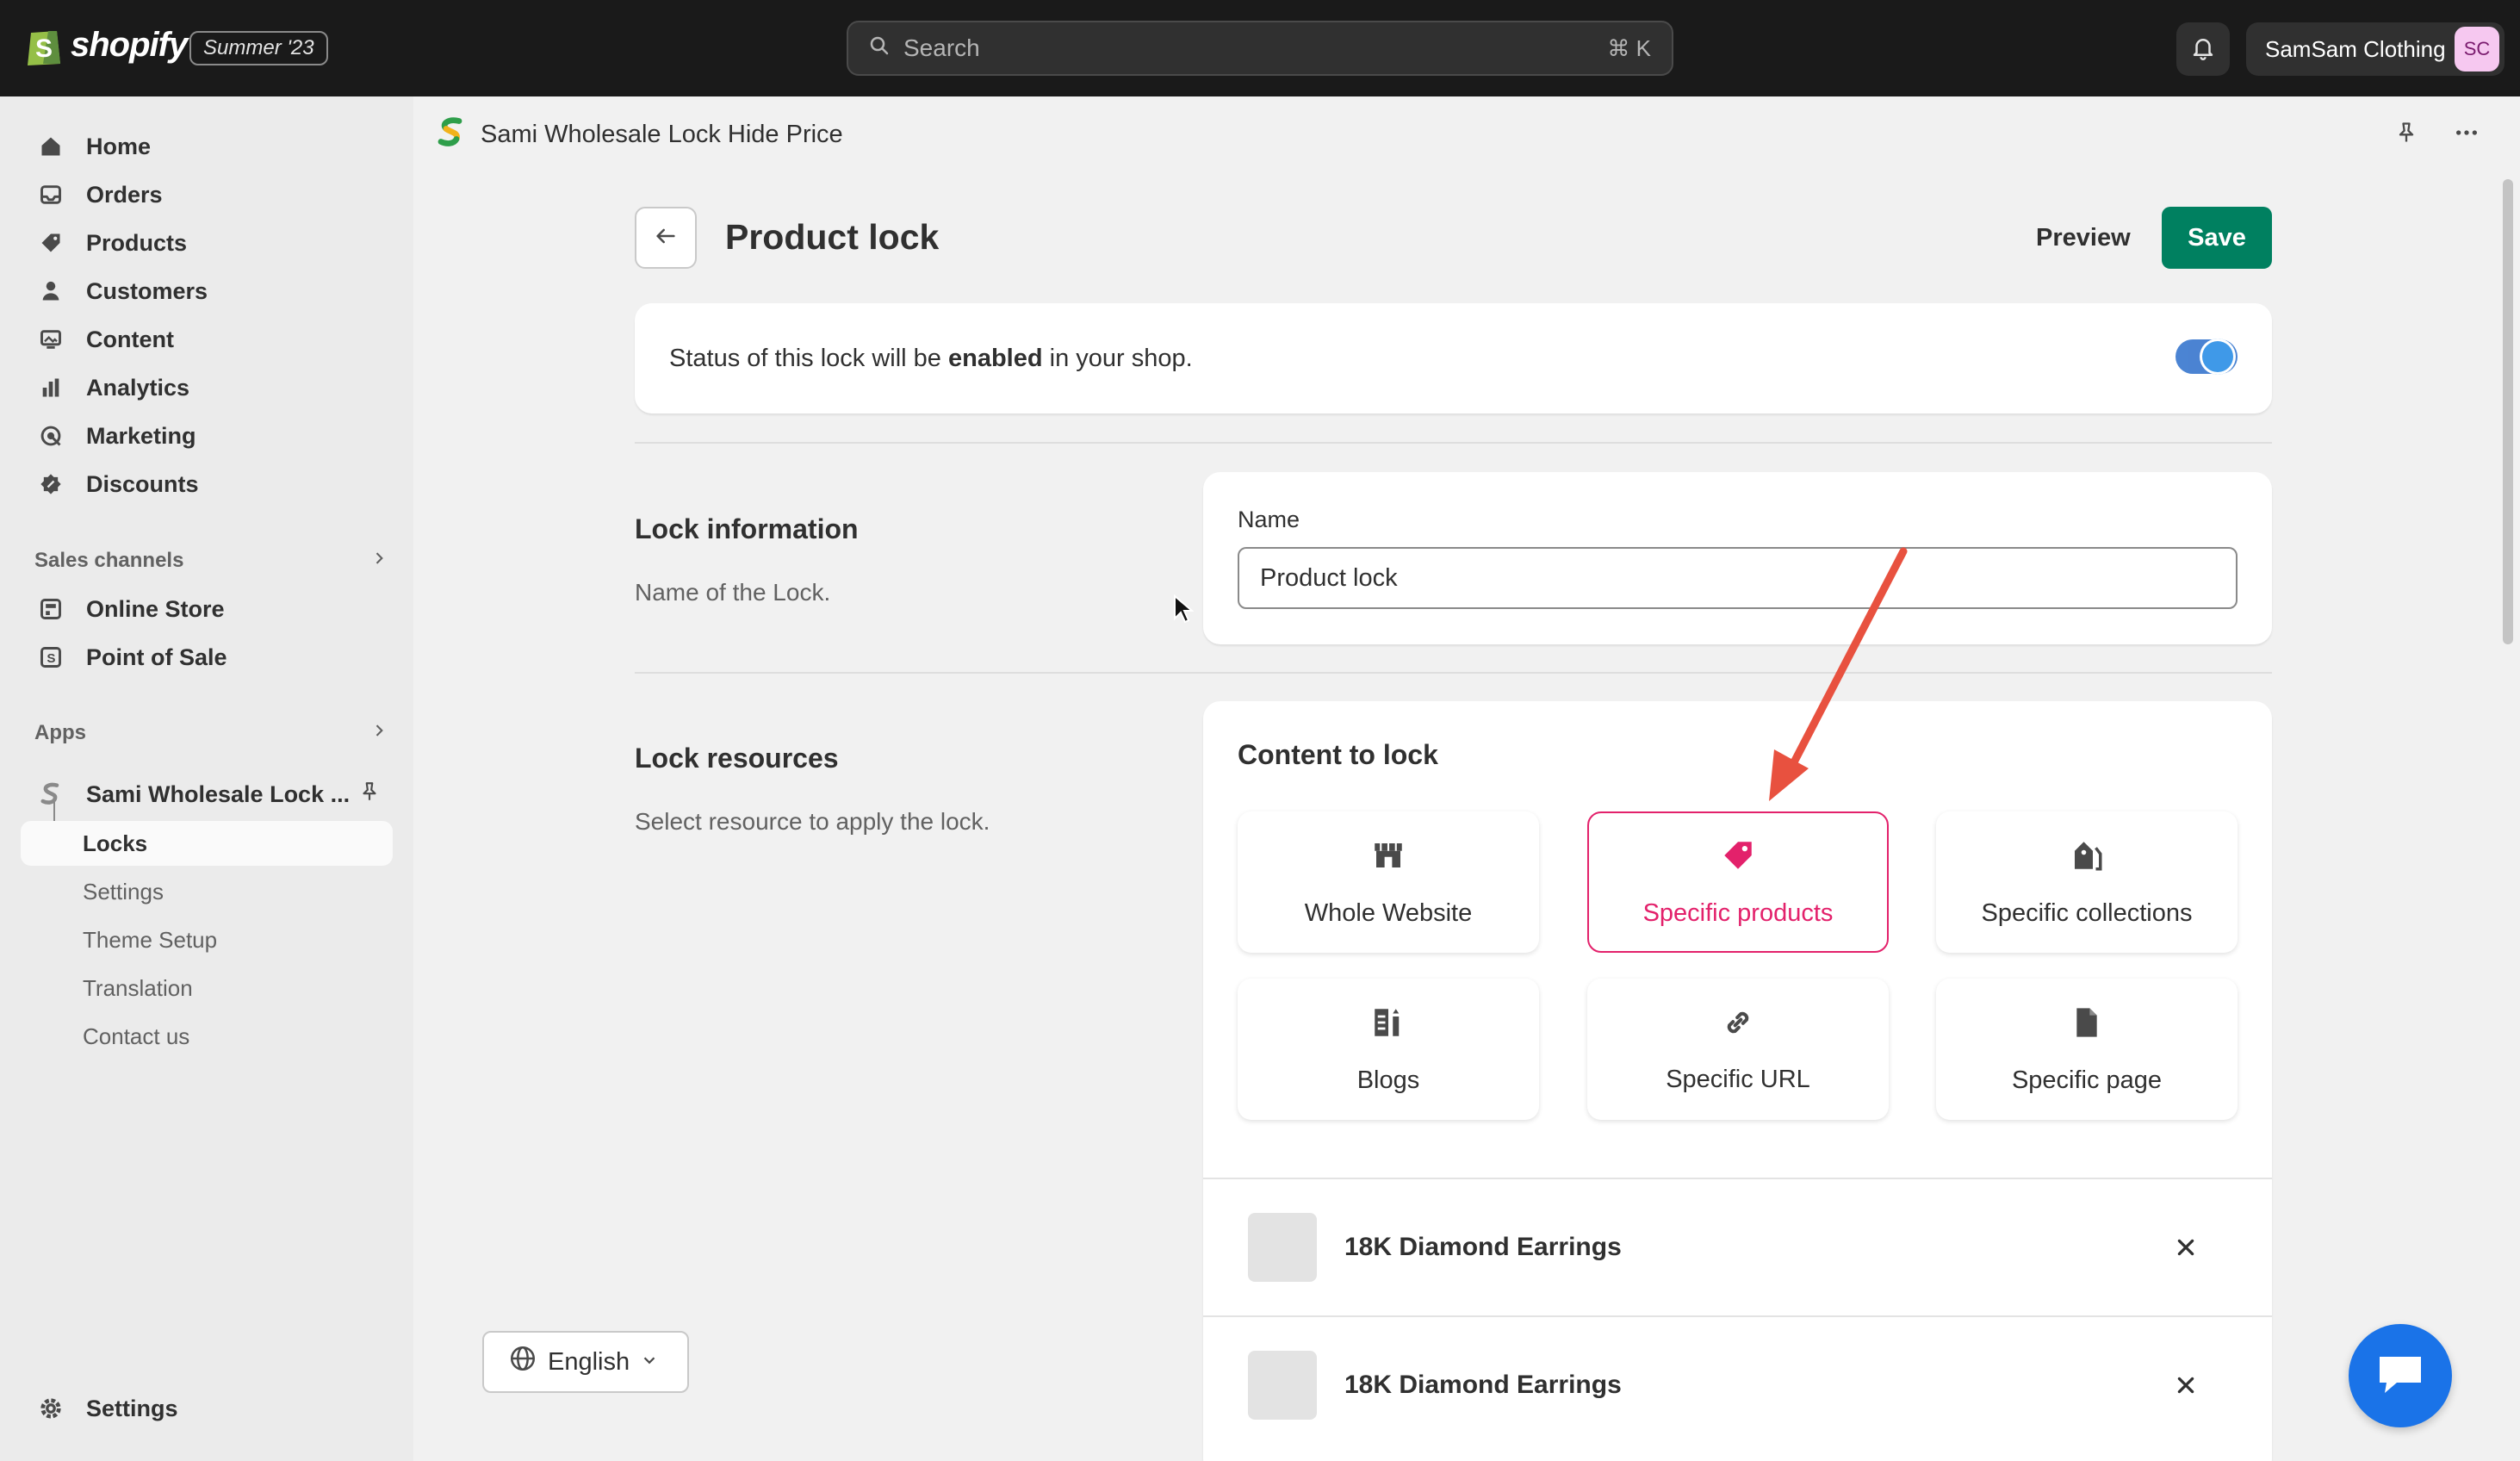  I want to click on search-icon, so click(880, 48).